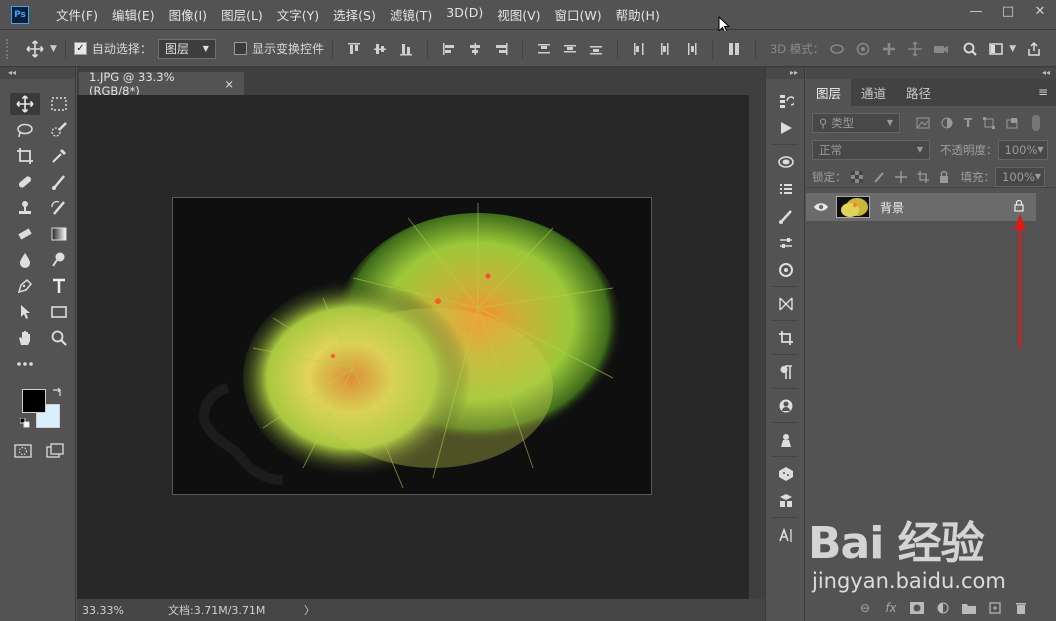  What do you see at coordinates (25, 286) in the screenshot?
I see `pen-tool-icon` at bounding box center [25, 286].